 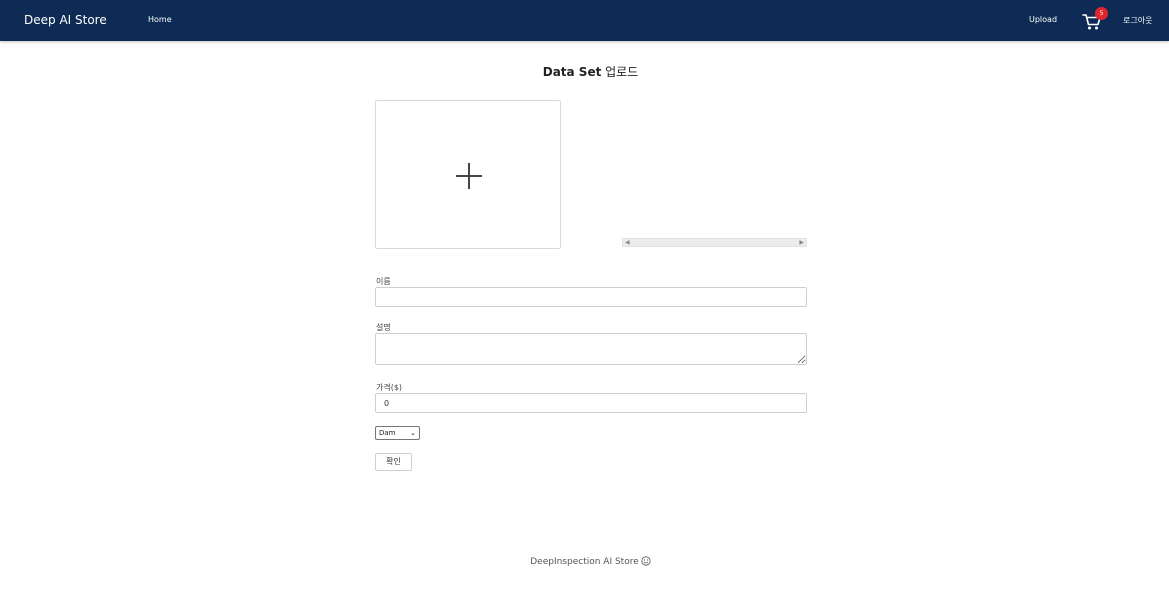 I want to click on top-navbar: Deep AI Store Home Upload 5 로그아웃, so click(x=584, y=20).